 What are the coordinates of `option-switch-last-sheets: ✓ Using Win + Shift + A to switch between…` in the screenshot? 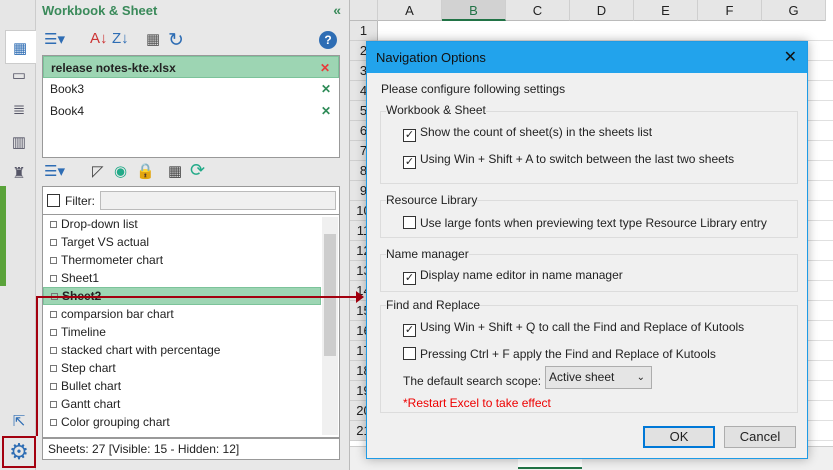 It's located at (568, 160).